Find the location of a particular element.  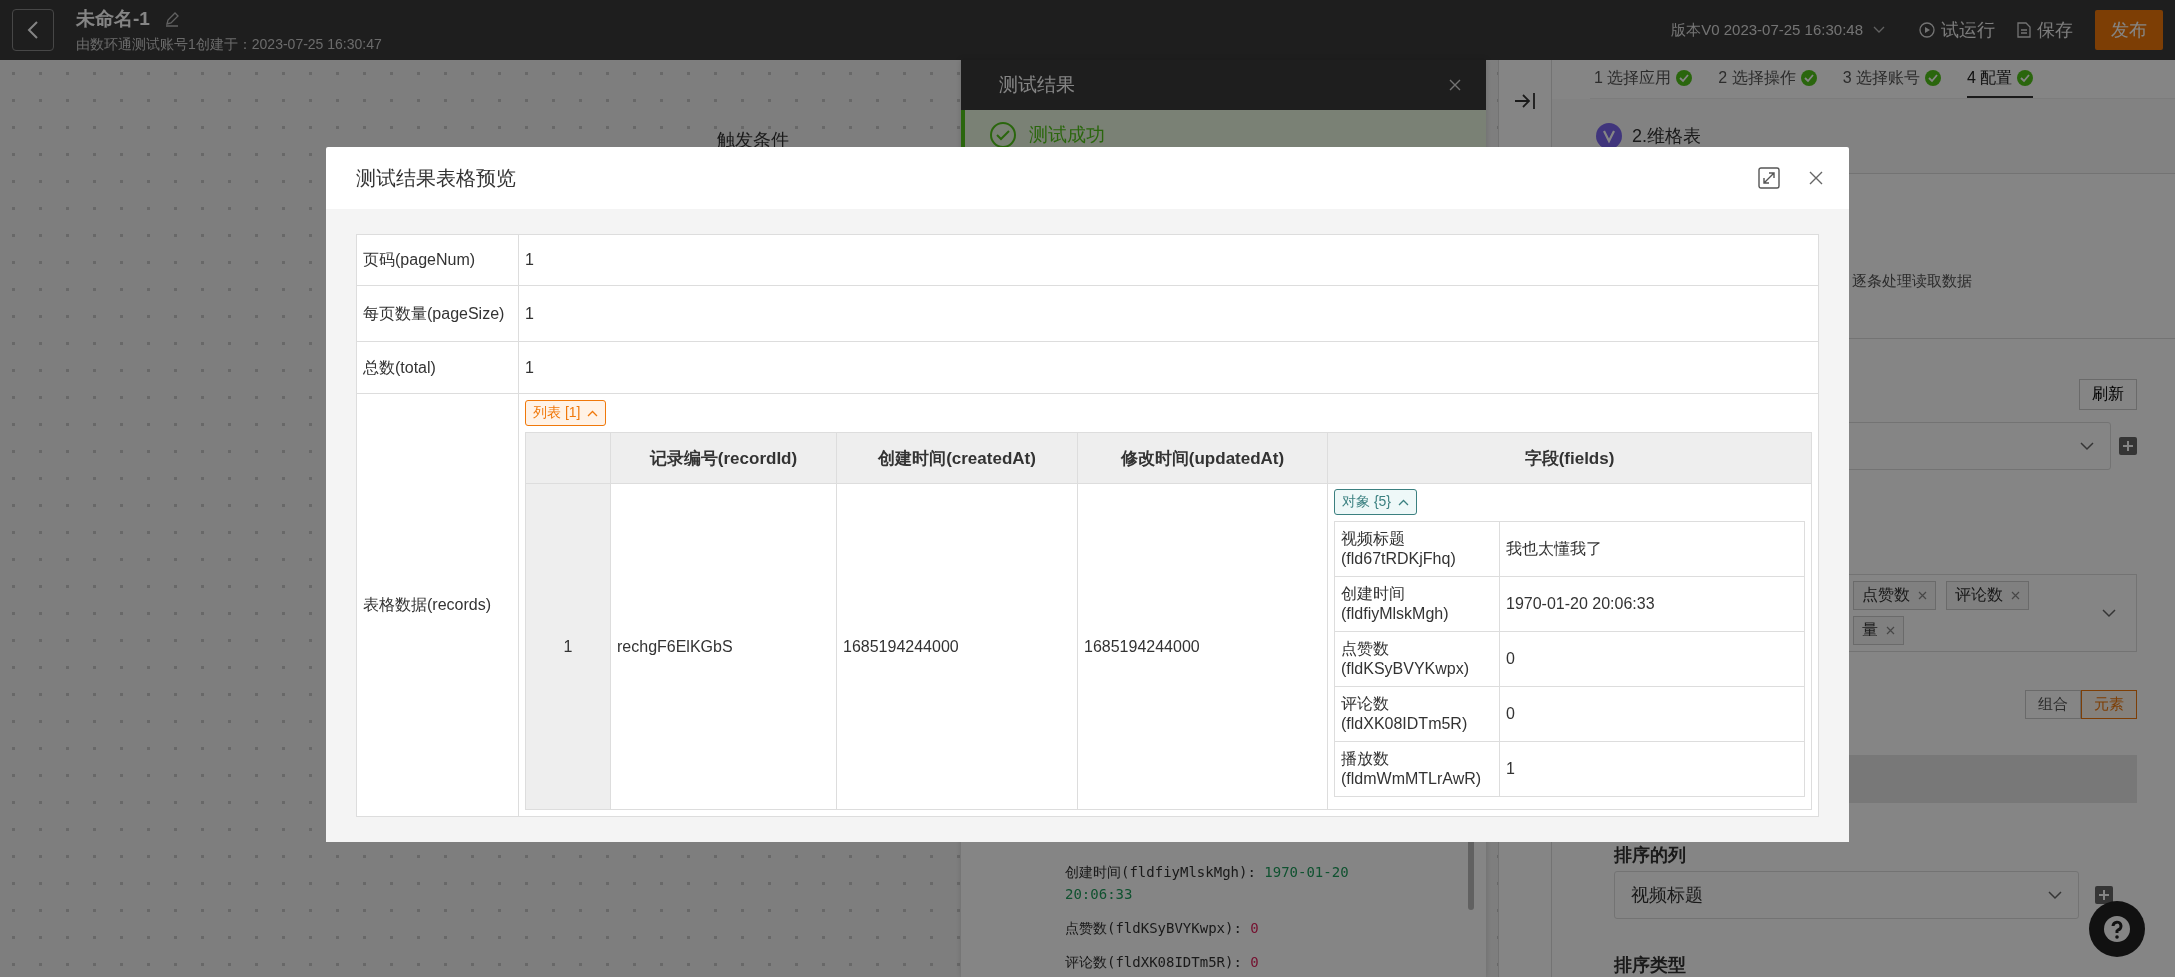

field-key: 点赞数(fldKSyBVYKwpx) is located at coordinates (1417, 659).